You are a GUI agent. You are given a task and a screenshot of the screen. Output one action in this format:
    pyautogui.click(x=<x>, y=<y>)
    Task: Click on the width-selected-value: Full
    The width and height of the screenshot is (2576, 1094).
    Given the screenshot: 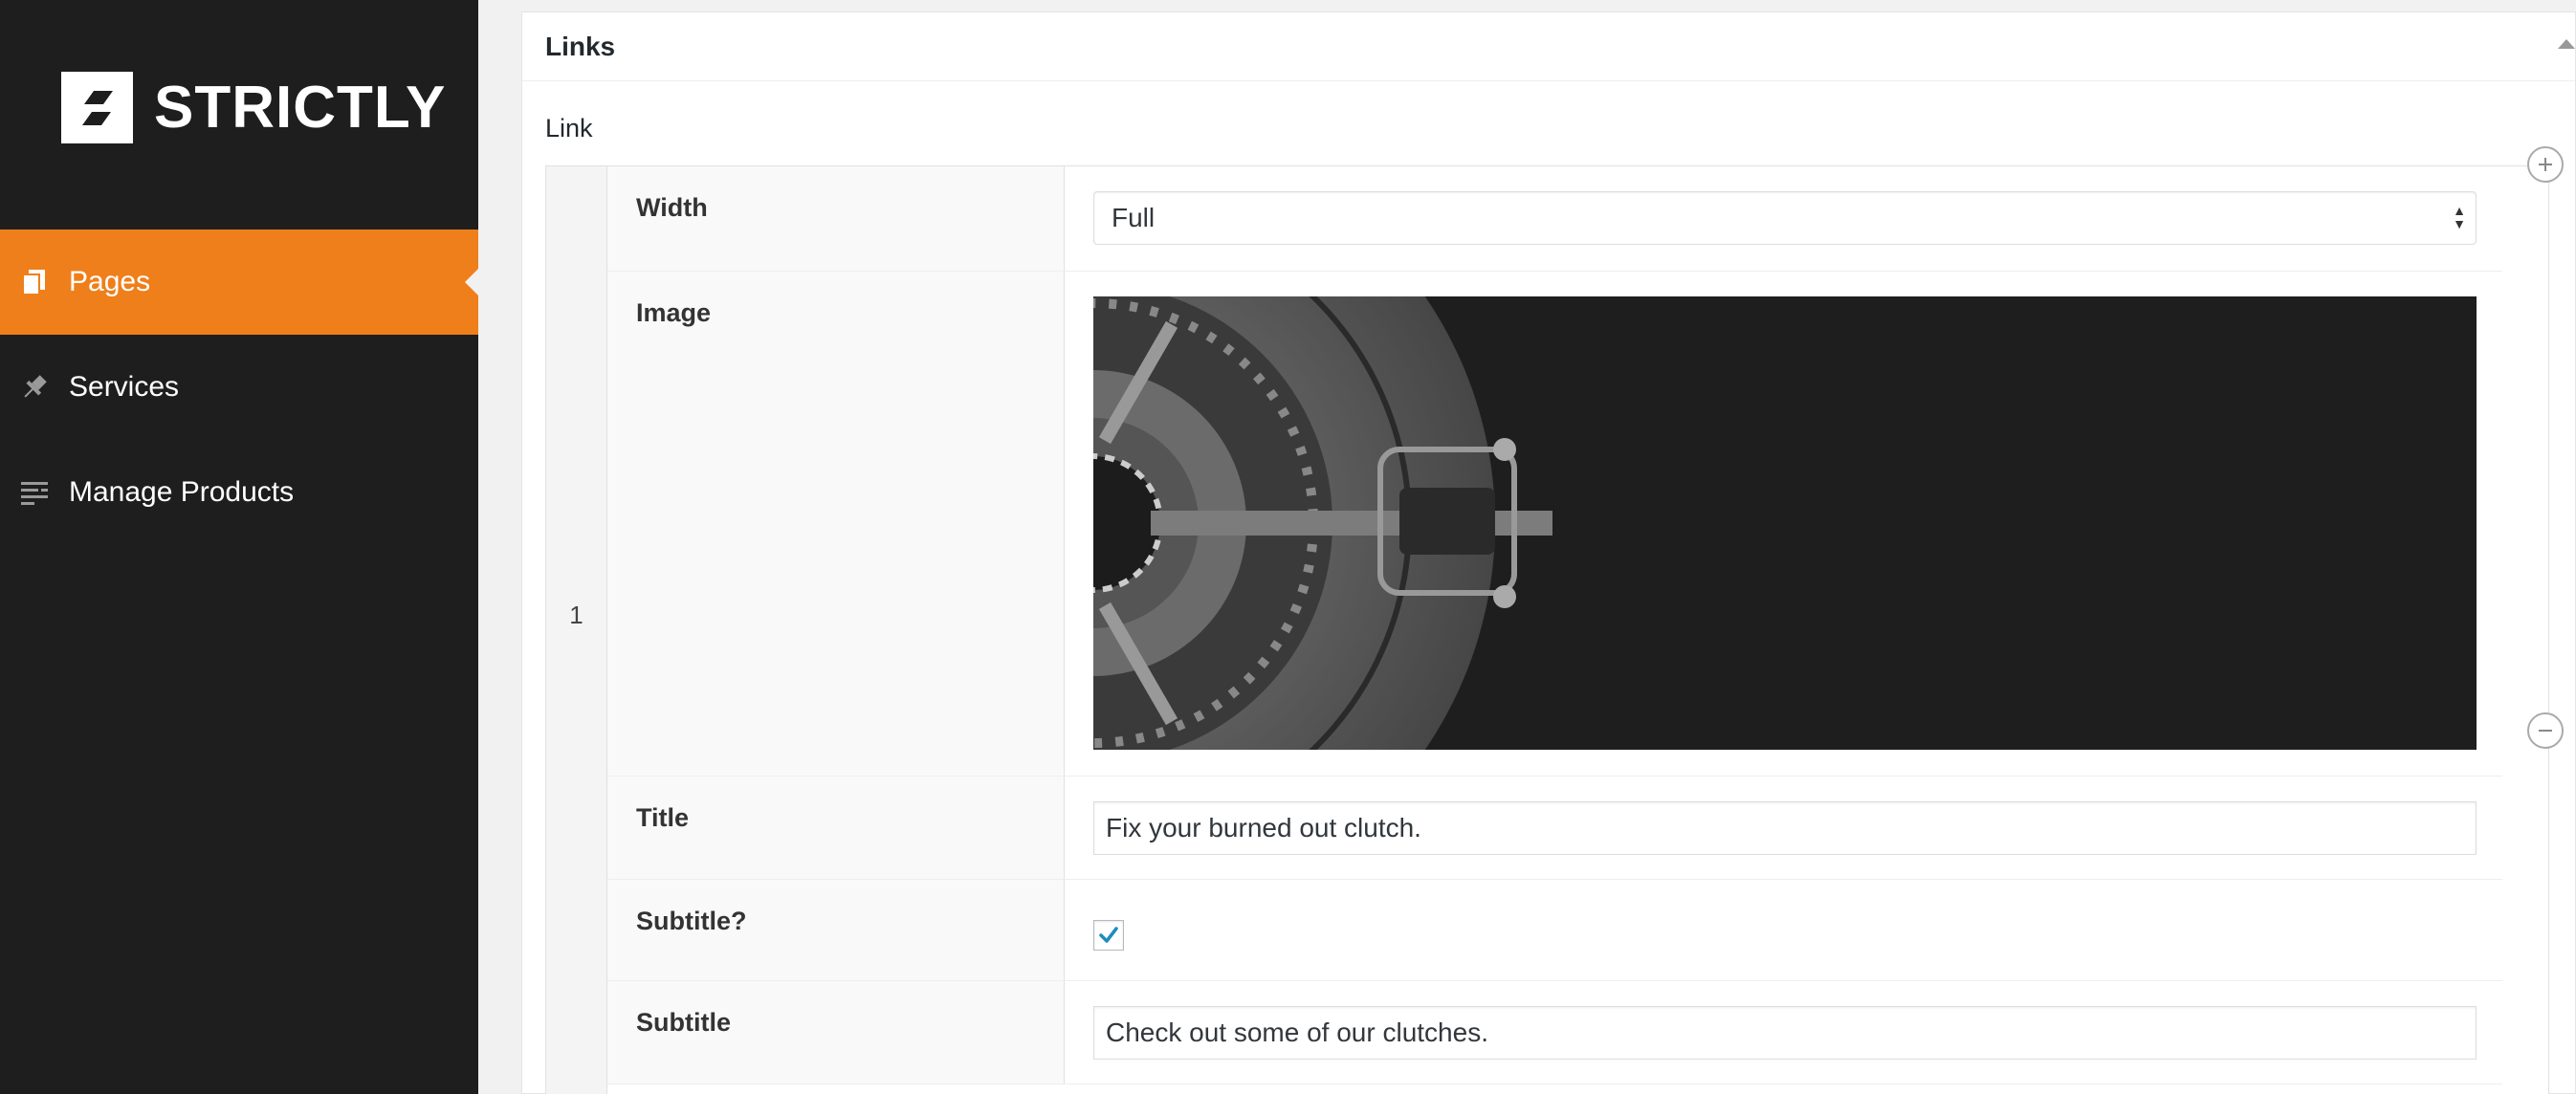 What is the action you would take?
    pyautogui.click(x=1134, y=217)
    